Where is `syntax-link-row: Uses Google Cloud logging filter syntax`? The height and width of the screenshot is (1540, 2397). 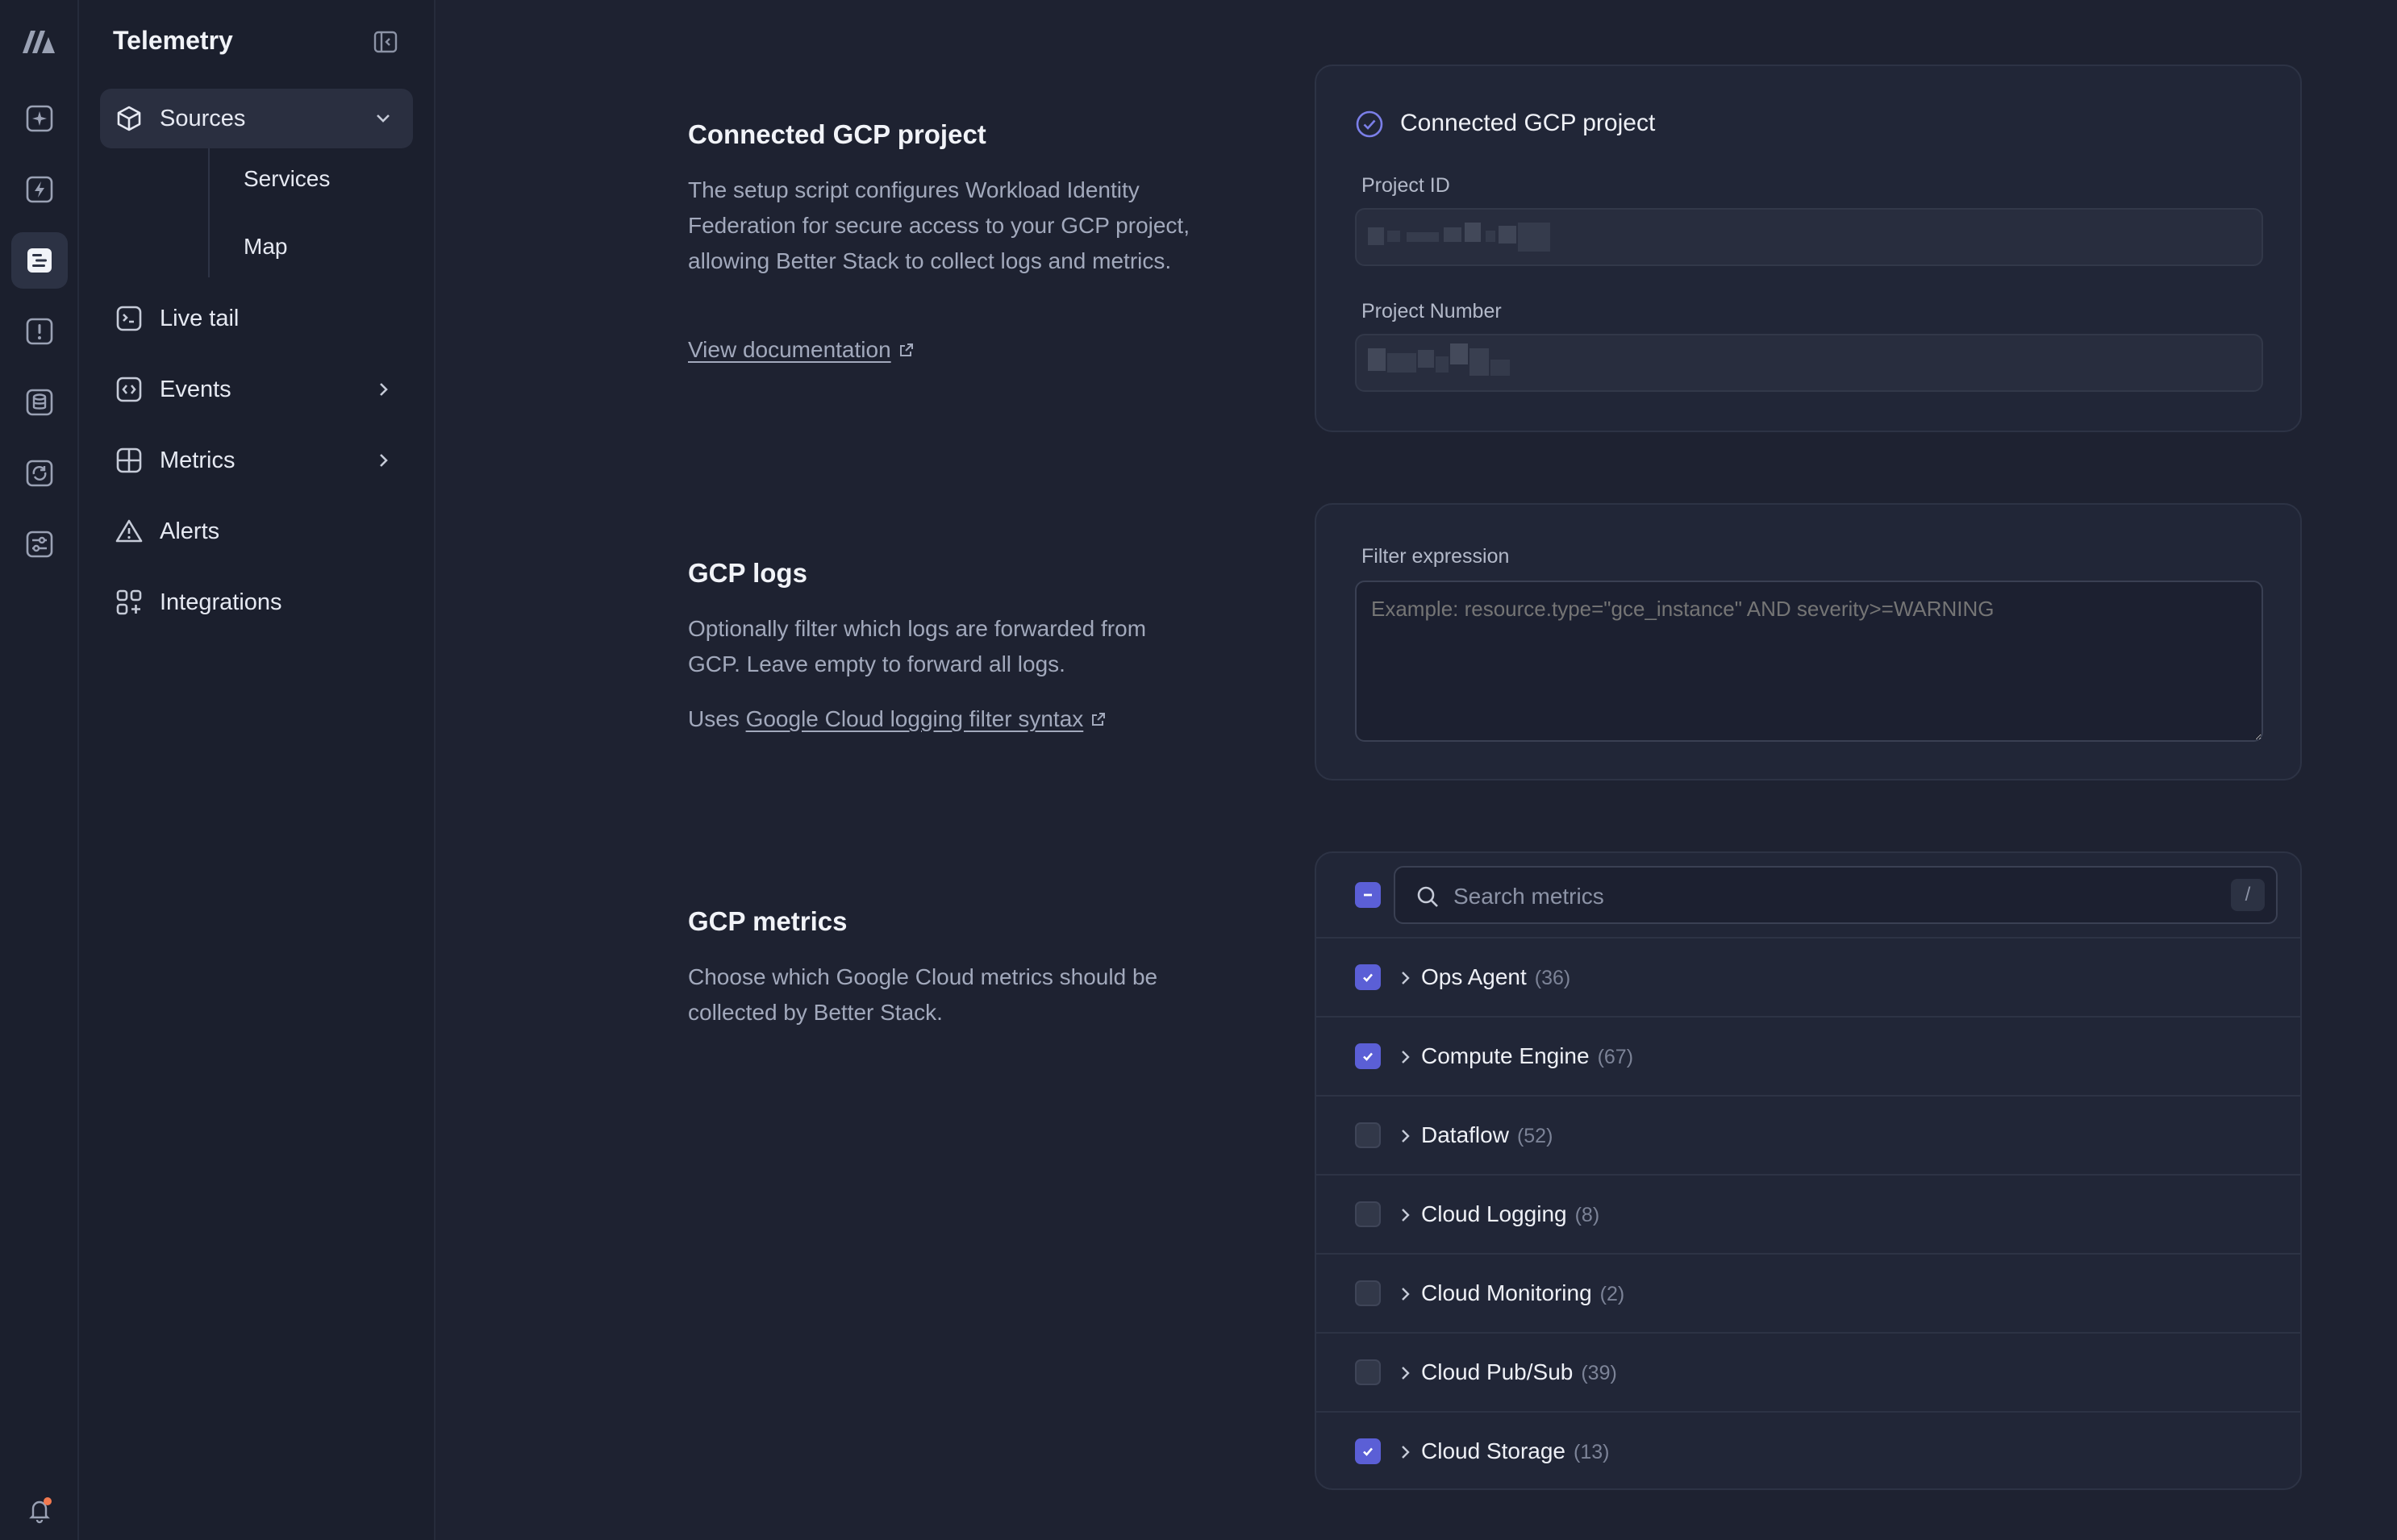
syntax-link-row: Uses Google Cloud logging filter syntax is located at coordinates (946, 719).